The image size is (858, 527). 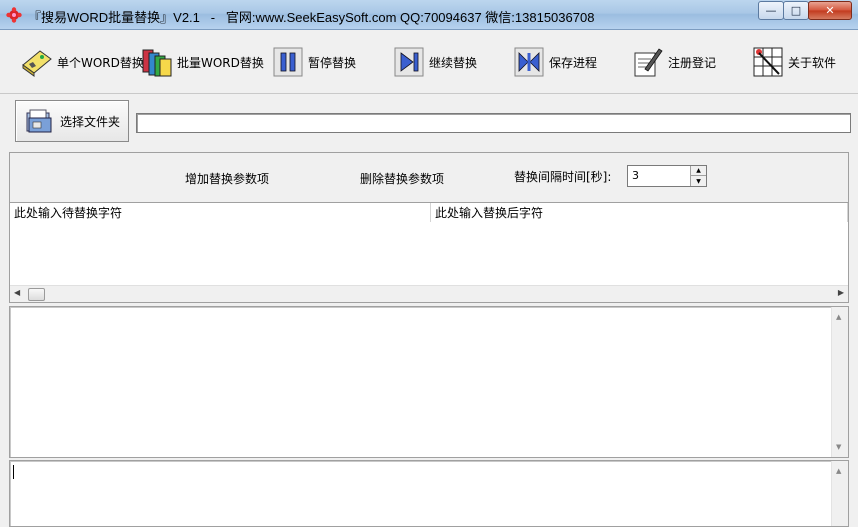 What do you see at coordinates (812, 62) in the screenshot?
I see `about-label: 关于软件` at bounding box center [812, 62].